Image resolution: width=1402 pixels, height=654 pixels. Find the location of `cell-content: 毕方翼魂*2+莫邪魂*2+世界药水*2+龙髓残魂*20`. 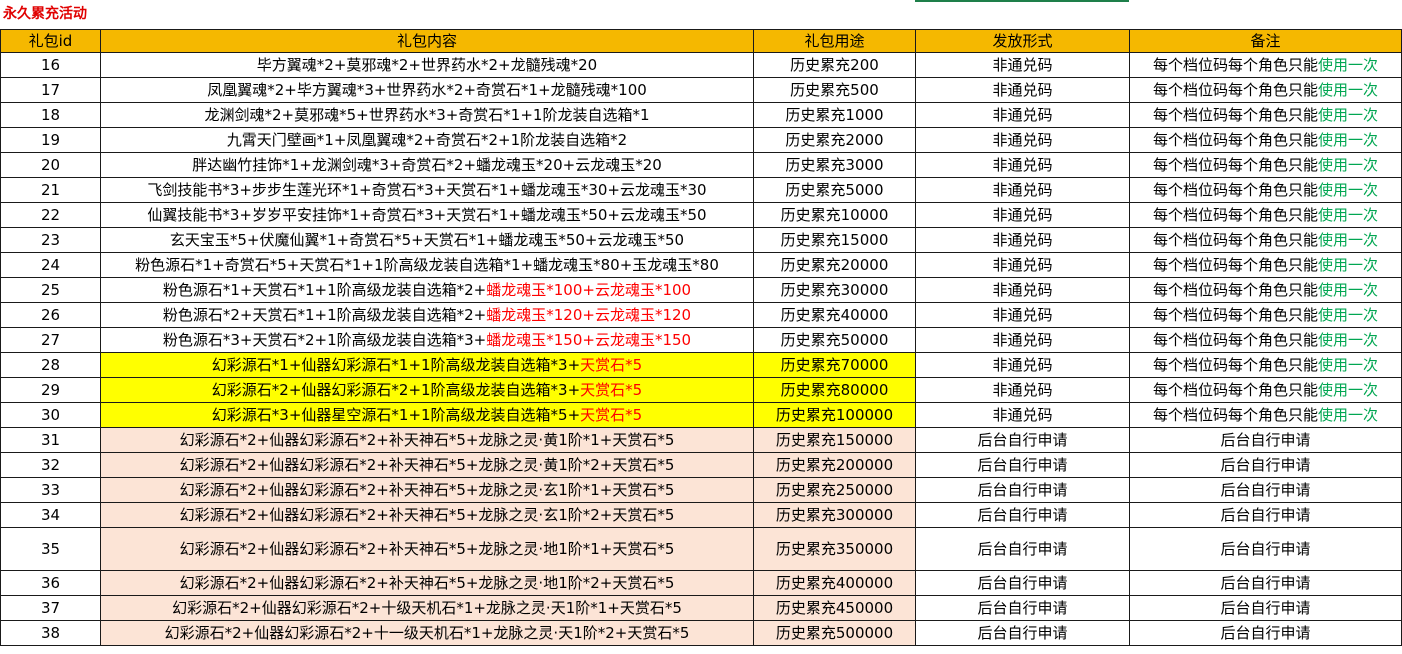

cell-content: 毕方翼魂*2+莫邪魂*2+世界药水*2+龙髓残魂*20 is located at coordinates (427, 65).